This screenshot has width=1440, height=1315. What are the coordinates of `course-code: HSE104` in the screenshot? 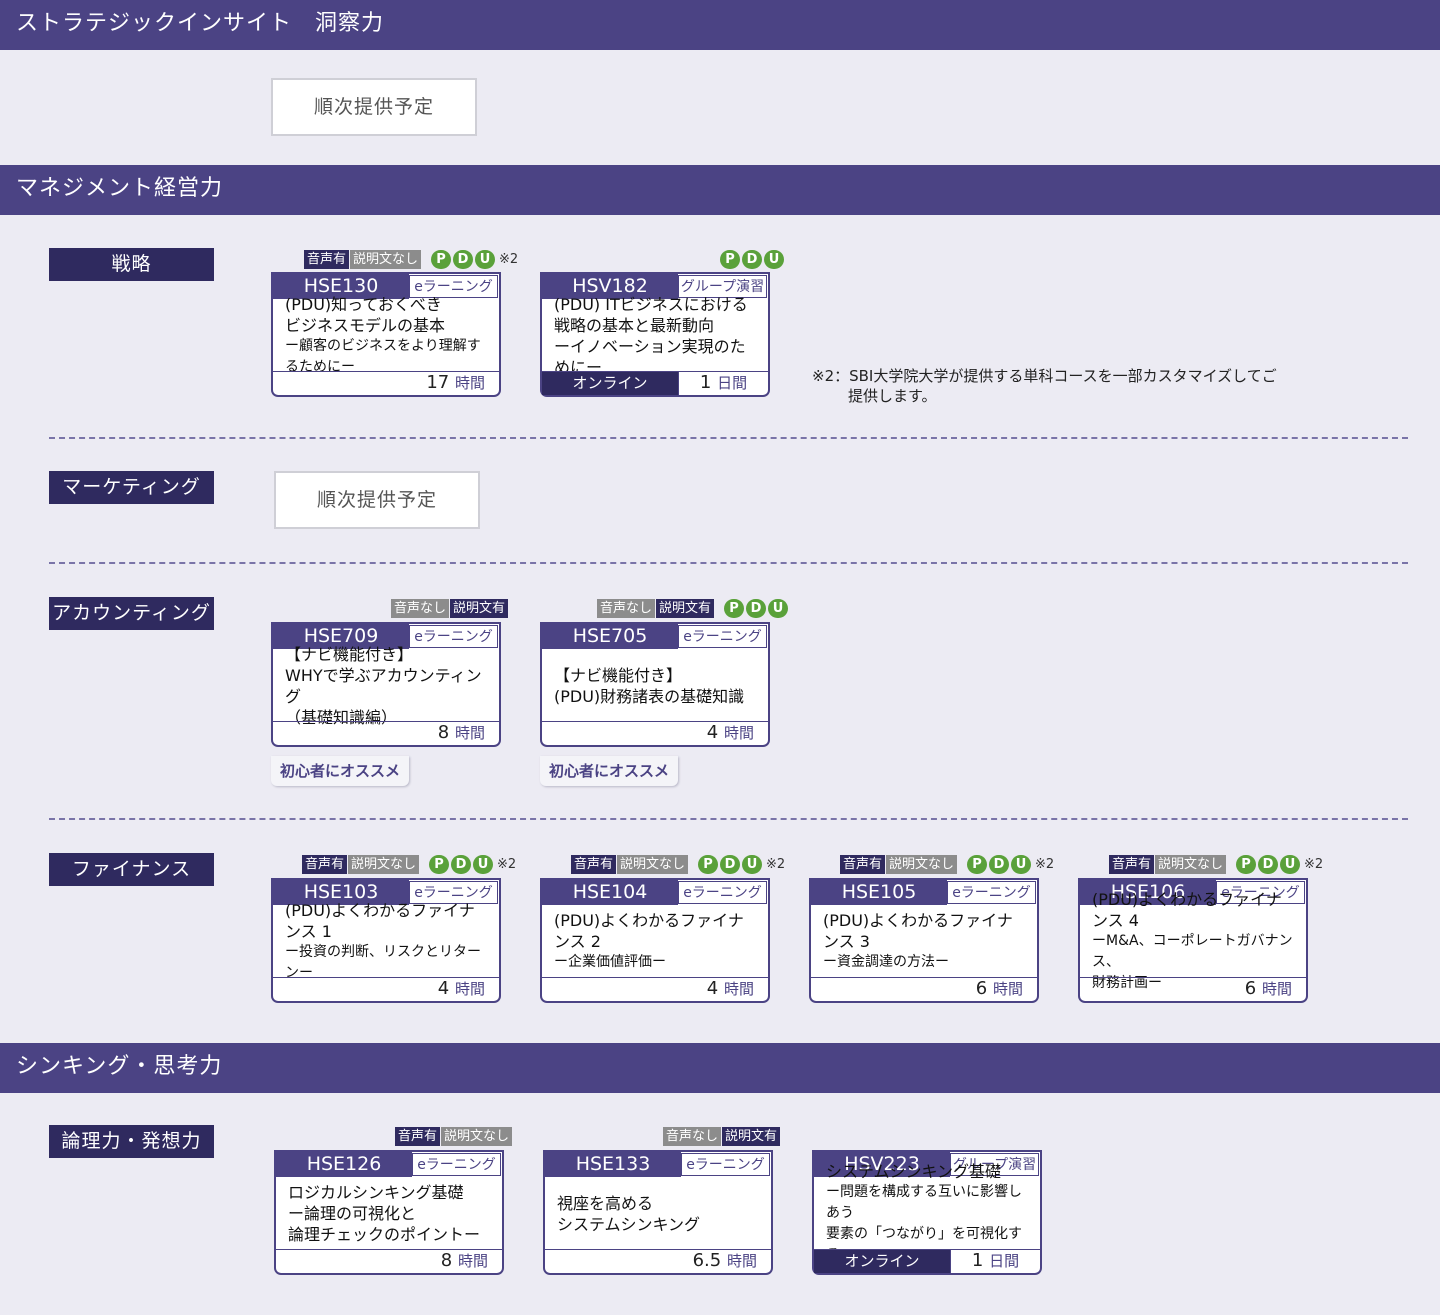 It's located at (610, 892).